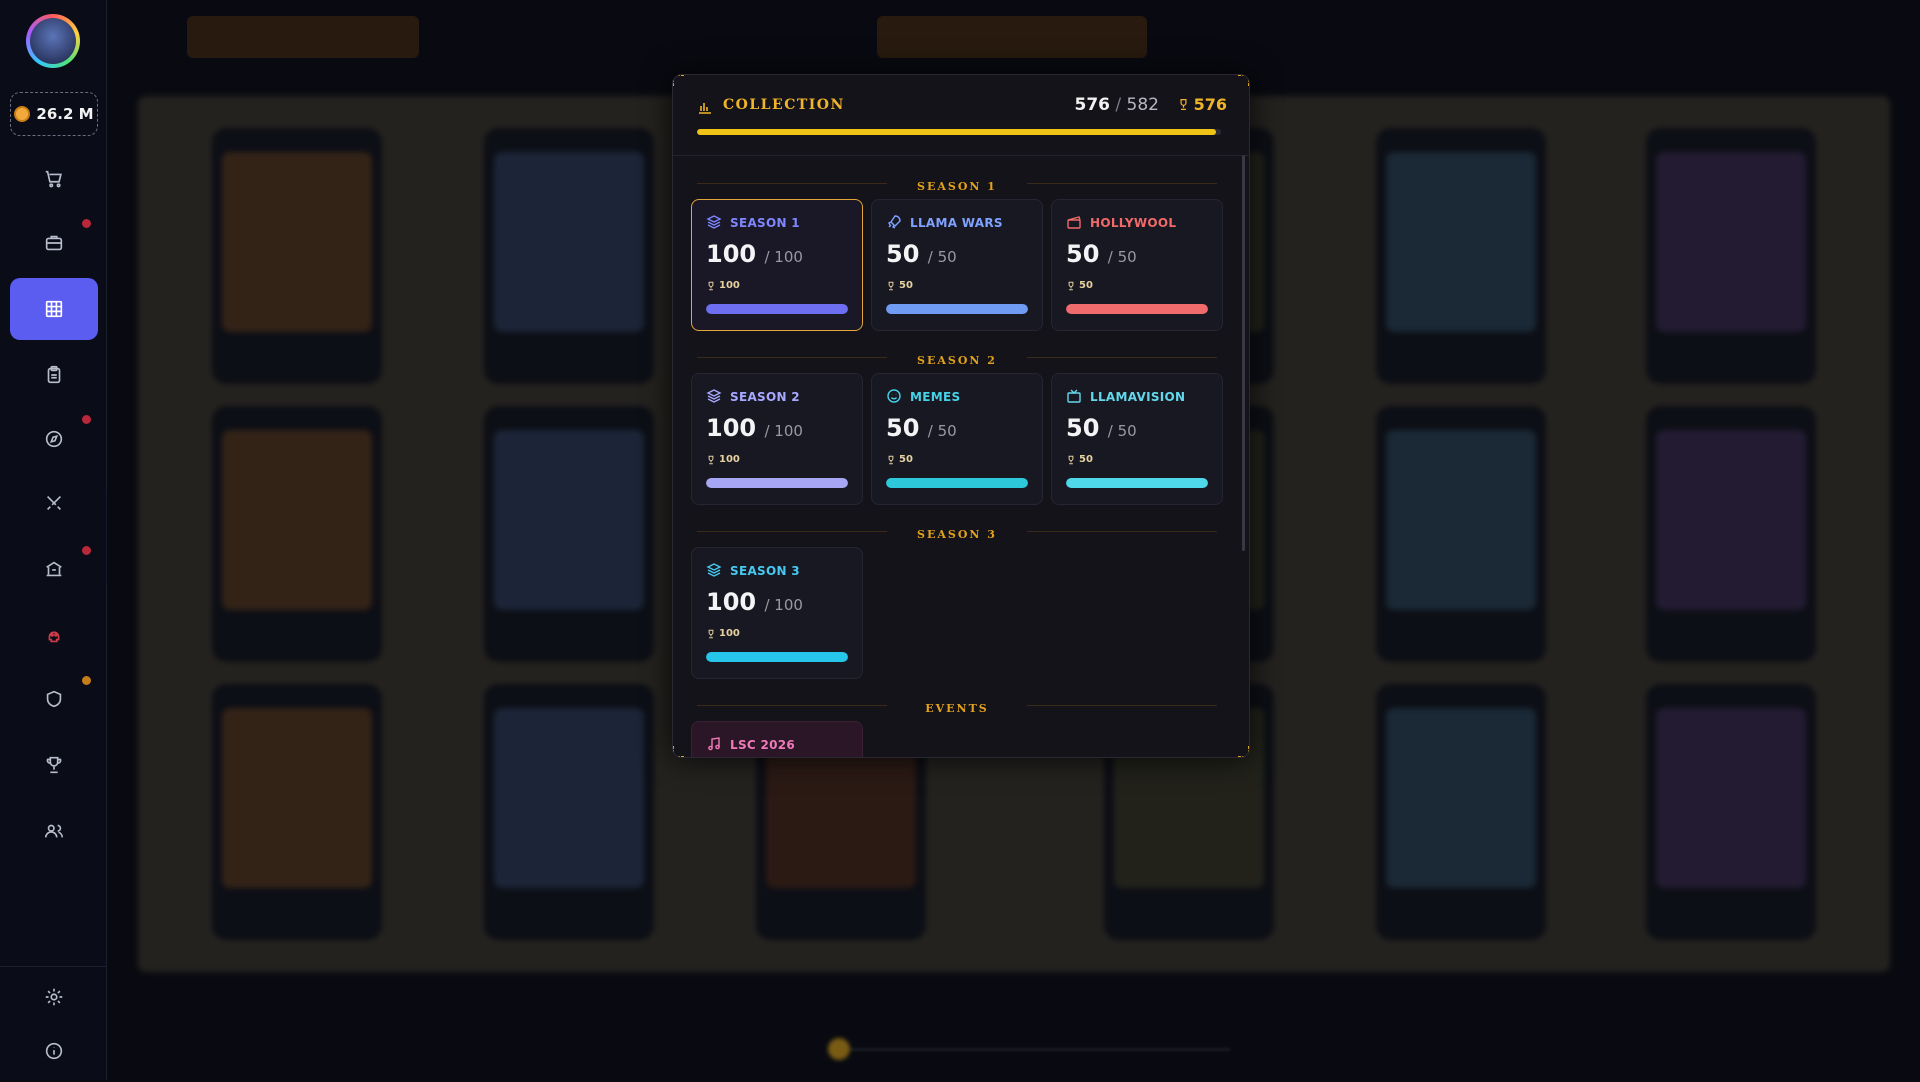 This screenshot has width=1920, height=1082. I want to click on smile-icon, so click(894, 396).